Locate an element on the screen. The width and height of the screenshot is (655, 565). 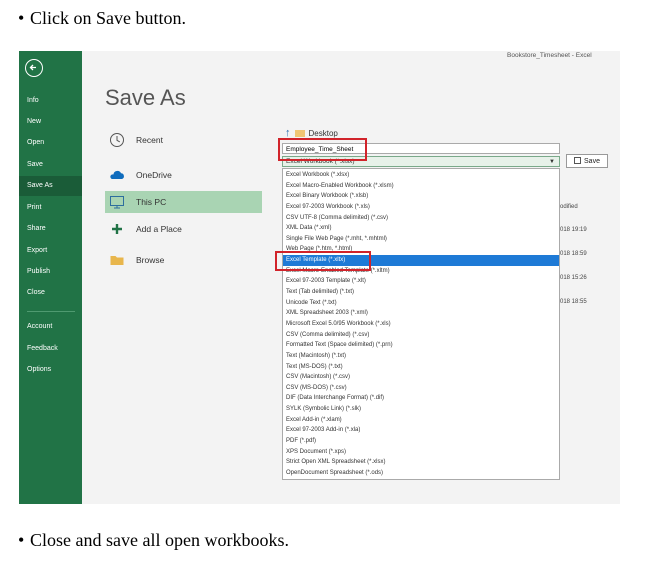
clock-icon is located at coordinates (117, 140).